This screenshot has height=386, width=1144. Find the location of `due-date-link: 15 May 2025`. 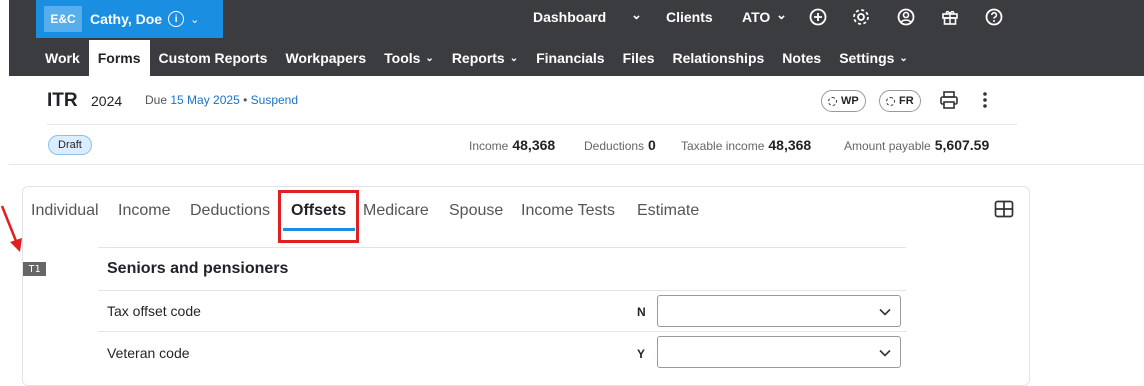

due-date-link: 15 May 2025 is located at coordinates (204, 100).